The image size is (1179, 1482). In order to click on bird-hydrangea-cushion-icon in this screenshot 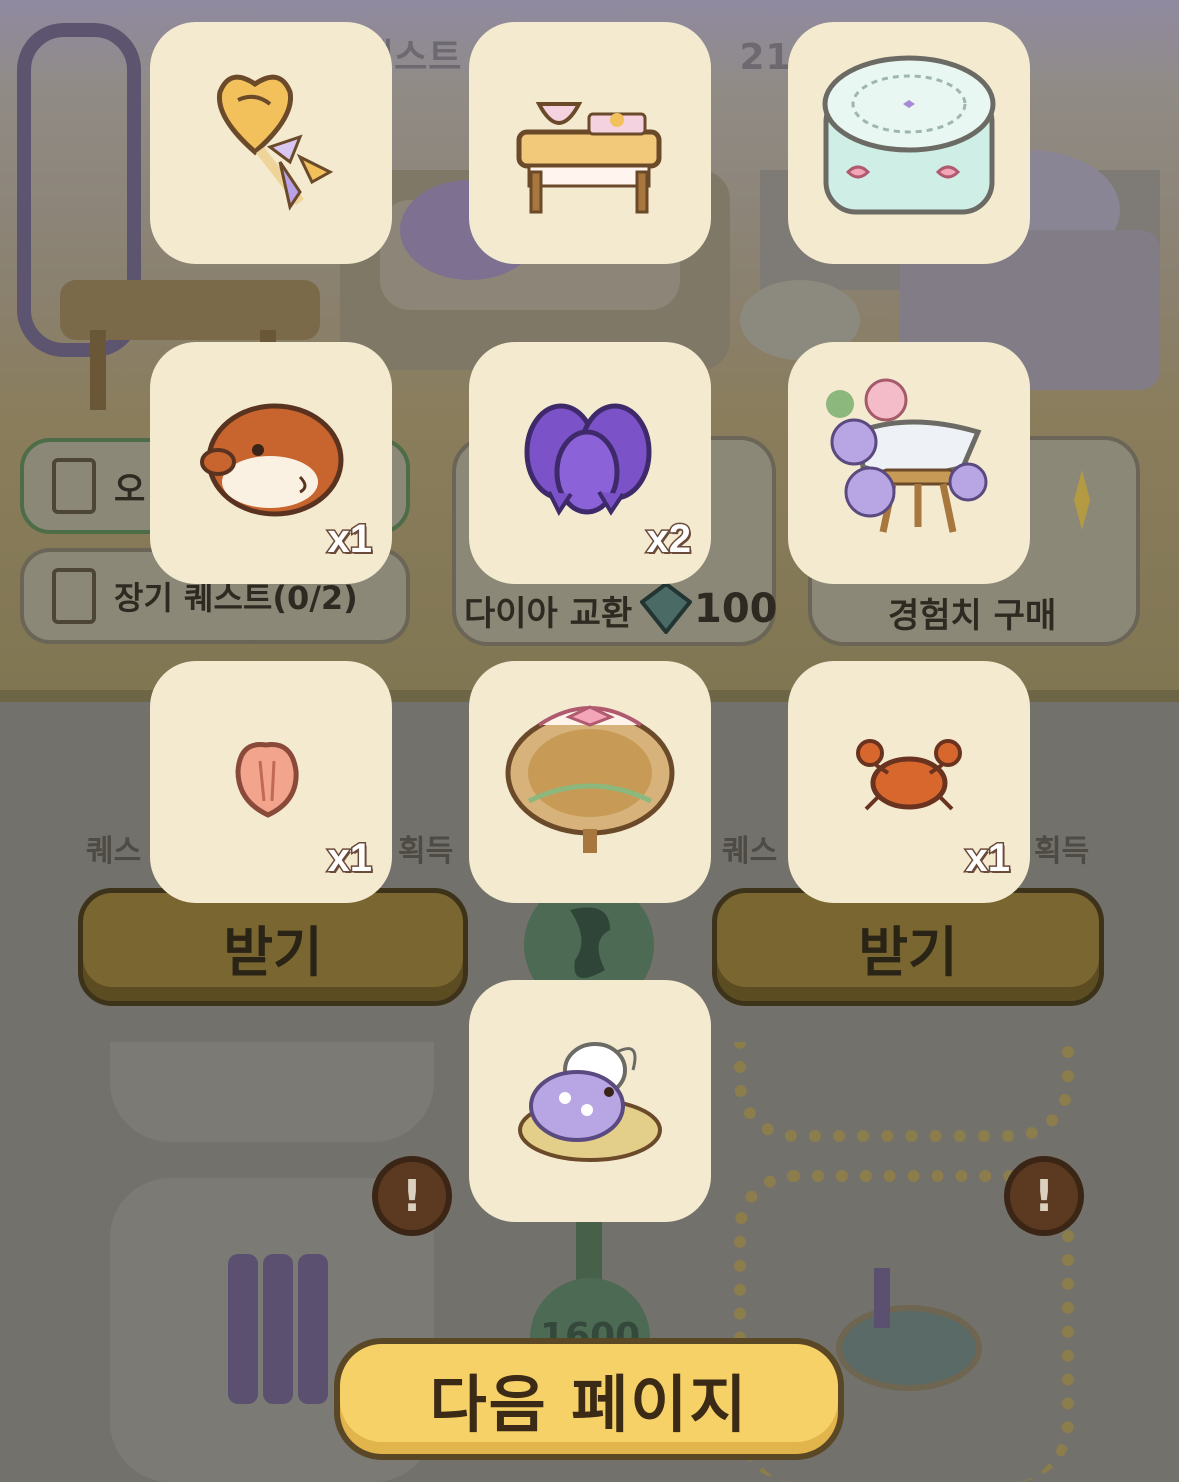, I will do `click(590, 1102)`.